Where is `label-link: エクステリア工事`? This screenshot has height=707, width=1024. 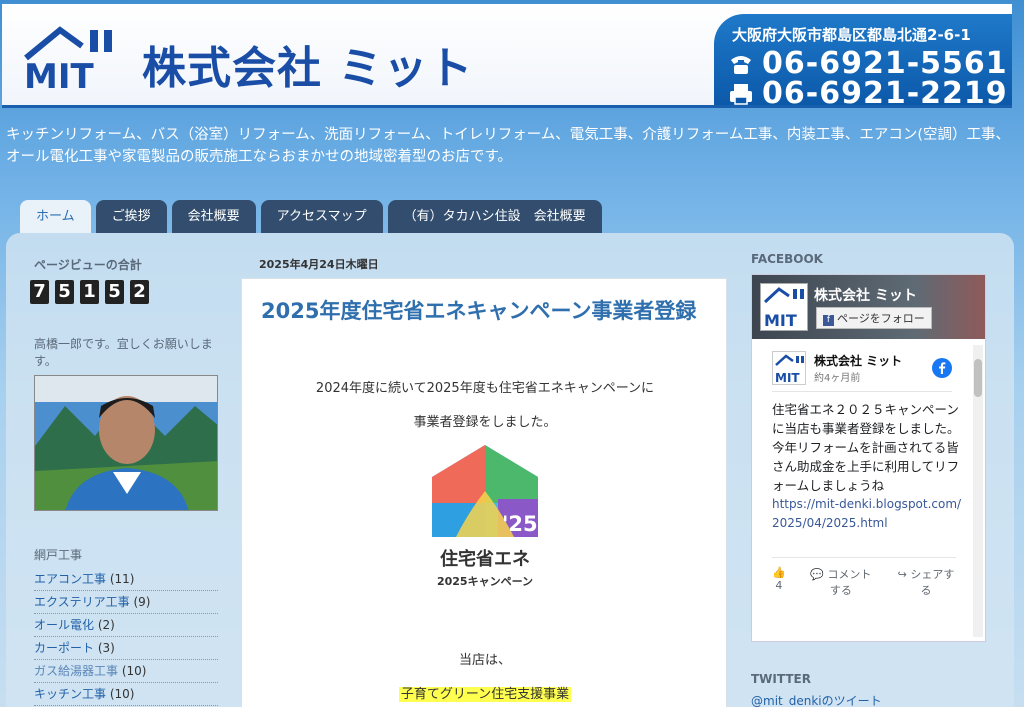 label-link: エクステリア工事 is located at coordinates (82, 602).